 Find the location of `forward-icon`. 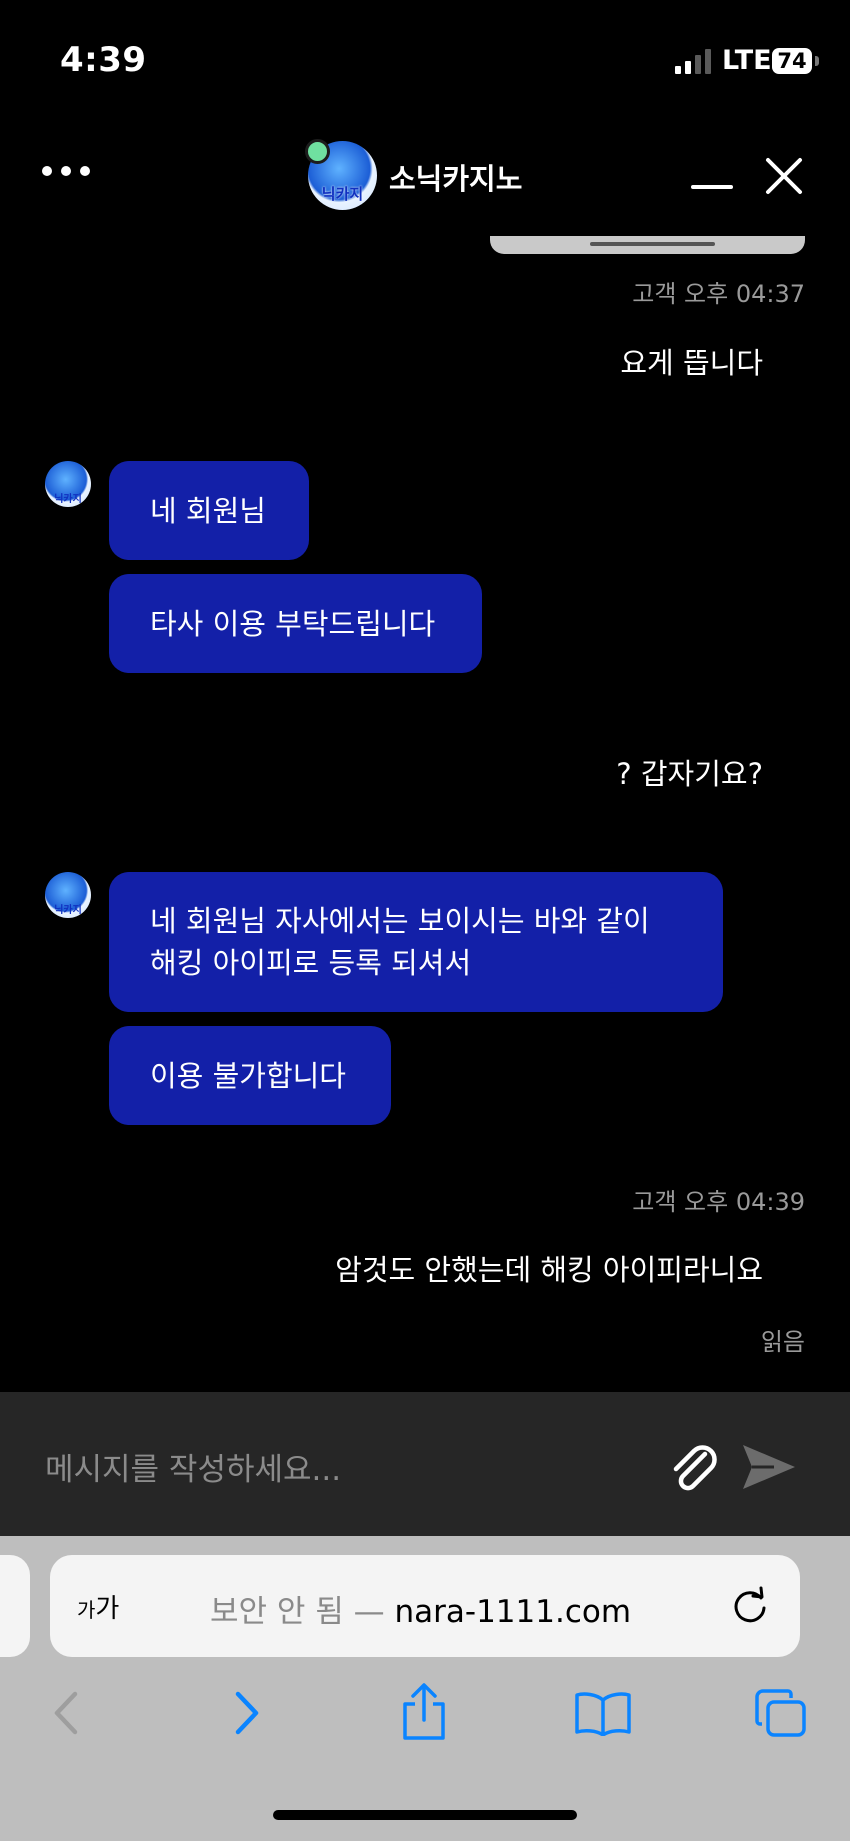

forward-icon is located at coordinates (248, 1713).